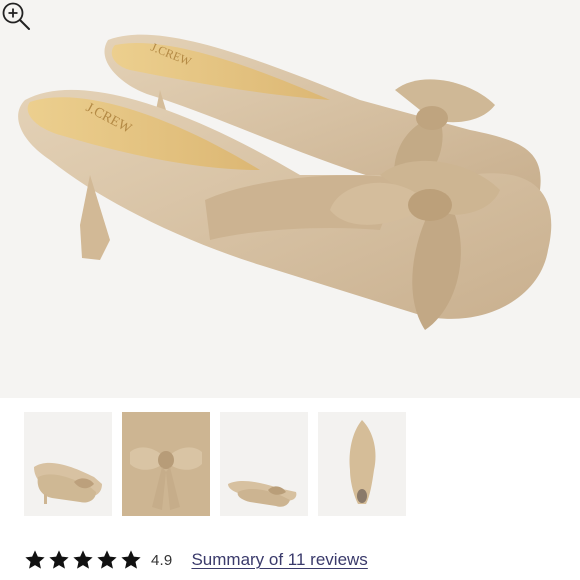 The image size is (580, 580). What do you see at coordinates (279, 560) in the screenshot?
I see `reviews-summary-link: Summary of 11 reviews` at bounding box center [279, 560].